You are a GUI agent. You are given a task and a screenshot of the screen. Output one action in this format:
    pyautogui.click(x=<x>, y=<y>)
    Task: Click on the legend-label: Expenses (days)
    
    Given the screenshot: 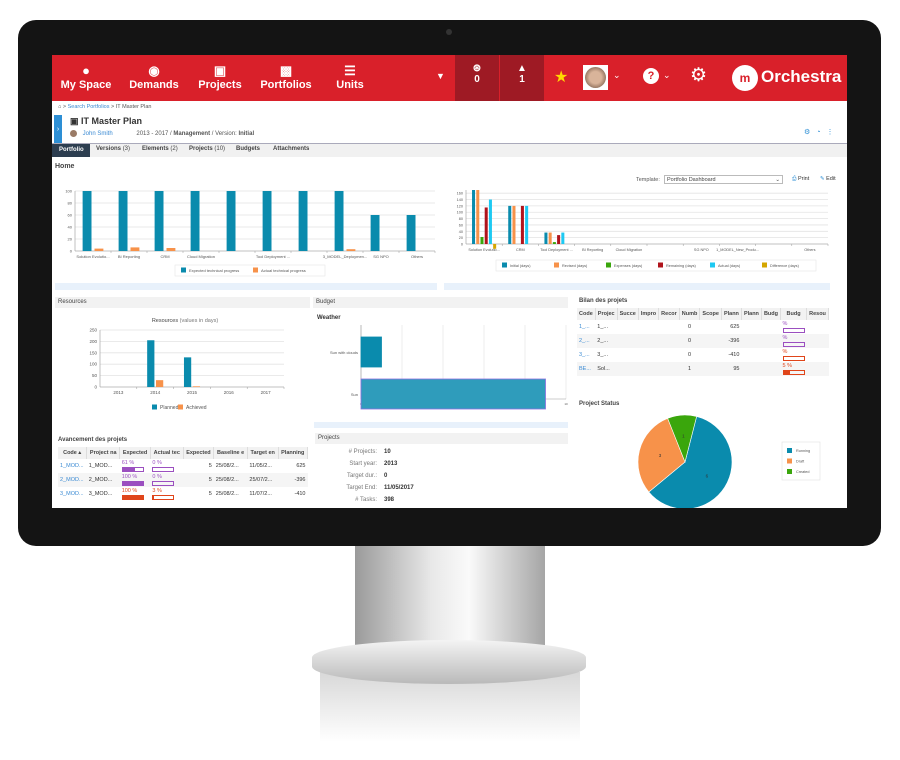 What is the action you would take?
    pyautogui.click(x=628, y=266)
    